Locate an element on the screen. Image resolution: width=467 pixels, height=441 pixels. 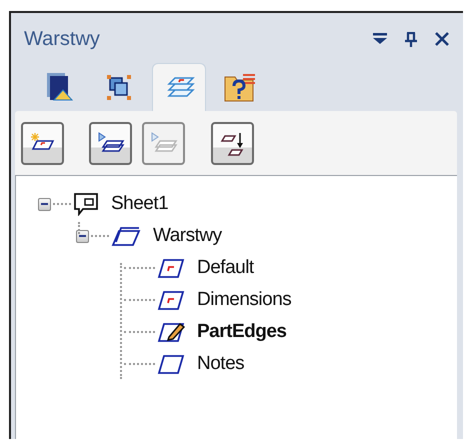
tree-item-label: Sheet1 is located at coordinates (139, 204).